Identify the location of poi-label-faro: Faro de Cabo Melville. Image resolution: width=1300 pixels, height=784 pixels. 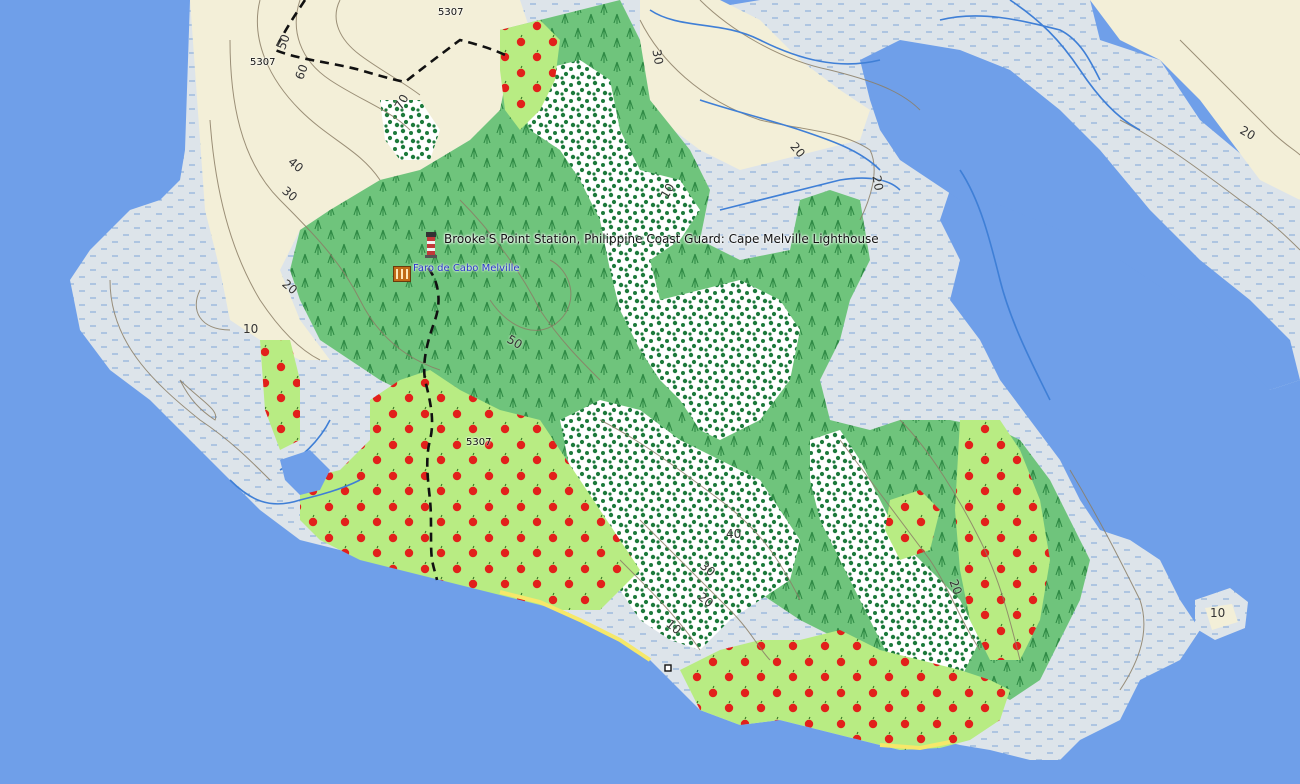
(466, 268).